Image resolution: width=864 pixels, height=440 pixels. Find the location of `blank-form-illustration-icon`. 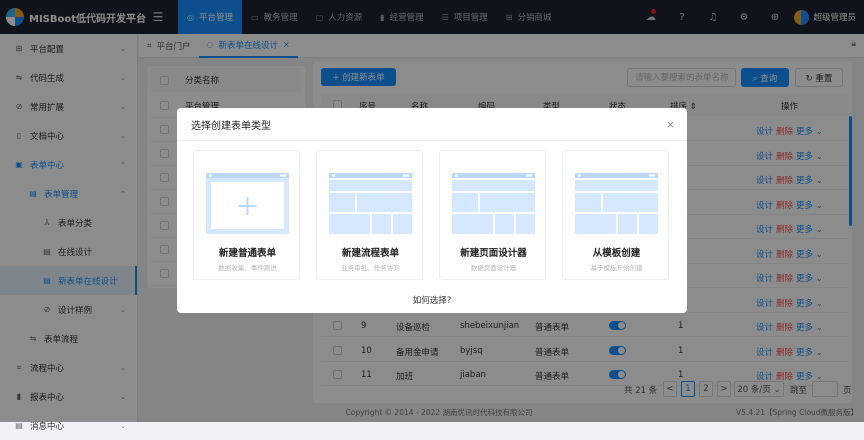

blank-form-illustration-icon is located at coordinates (247, 203).